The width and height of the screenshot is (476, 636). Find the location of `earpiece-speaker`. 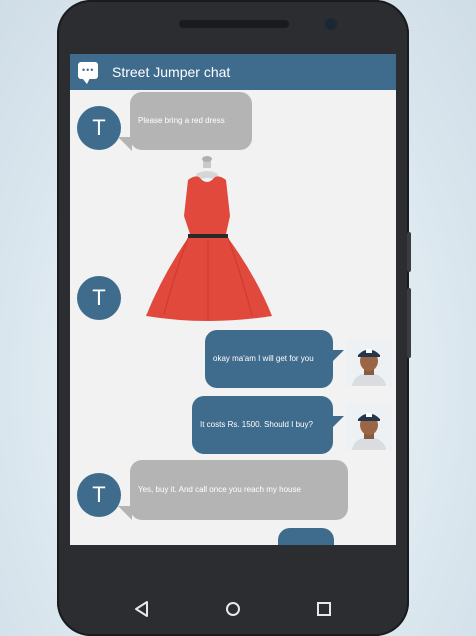

earpiece-speaker is located at coordinates (234, 24).